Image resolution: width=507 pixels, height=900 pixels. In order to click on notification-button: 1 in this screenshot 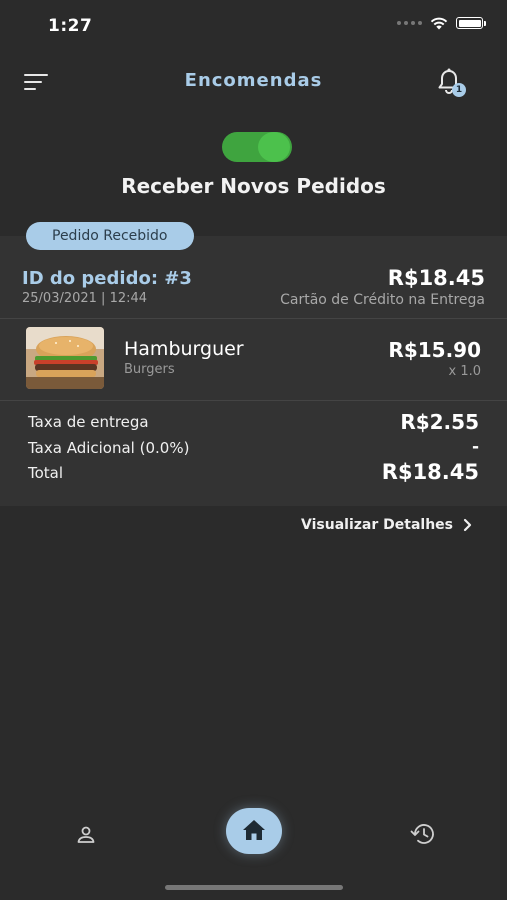, I will do `click(452, 84)`.